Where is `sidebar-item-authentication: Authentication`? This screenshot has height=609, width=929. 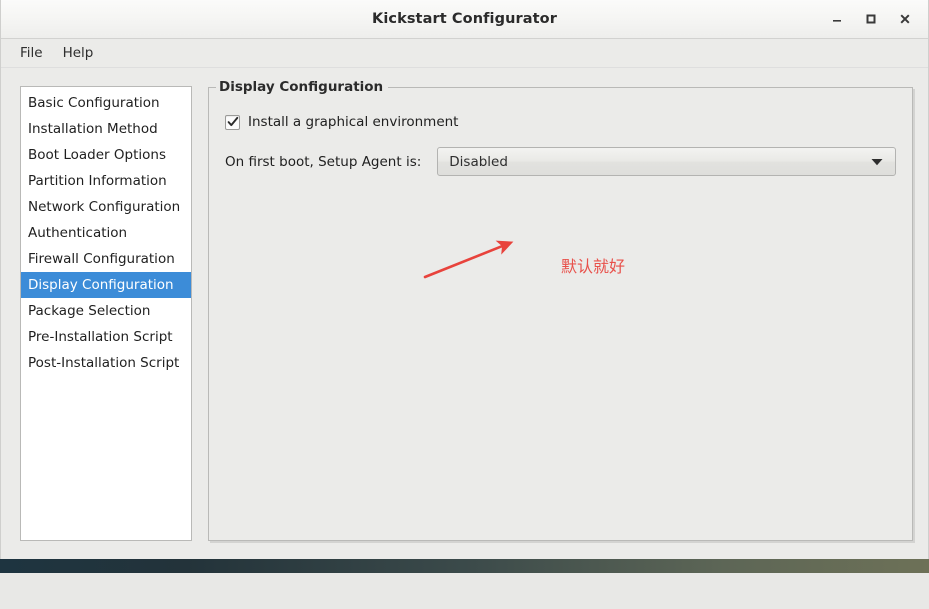 sidebar-item-authentication: Authentication is located at coordinates (106, 233).